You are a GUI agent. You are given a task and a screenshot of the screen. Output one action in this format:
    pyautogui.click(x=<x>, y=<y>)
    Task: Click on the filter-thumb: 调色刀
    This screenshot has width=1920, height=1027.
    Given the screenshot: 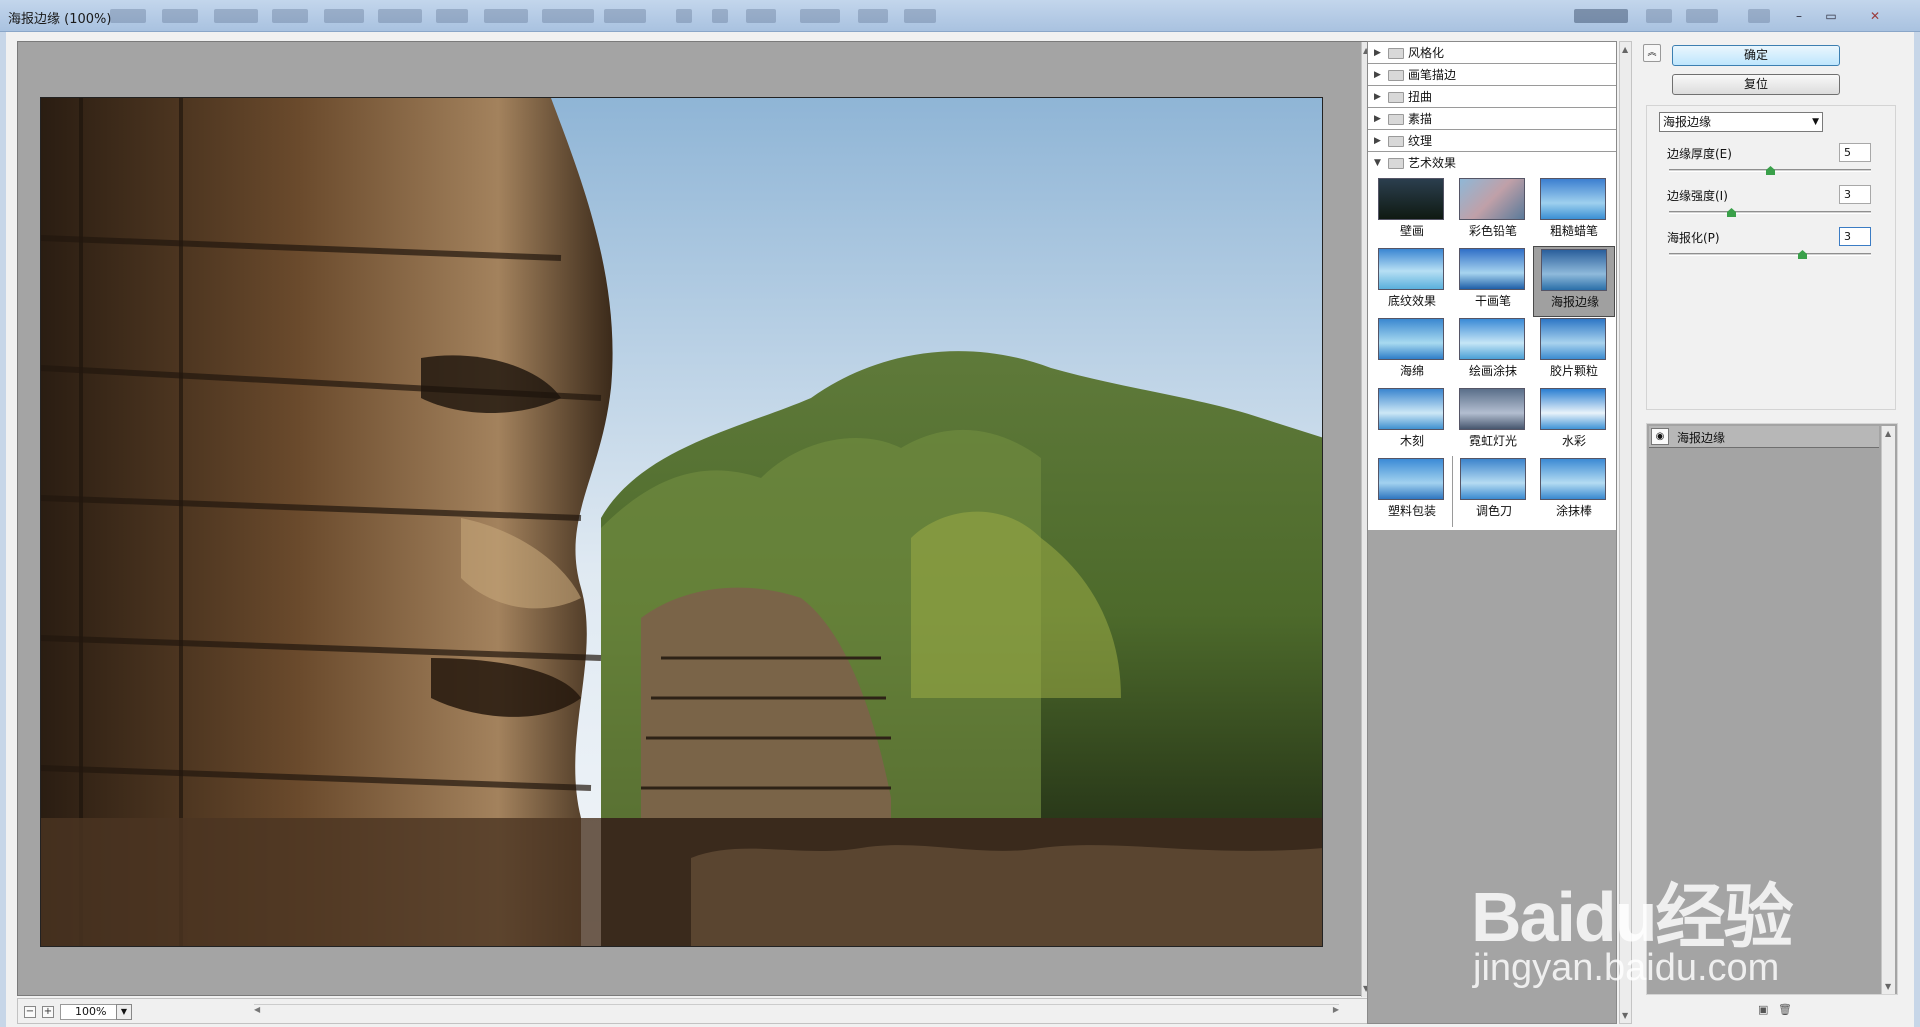 What is the action you would take?
    pyautogui.click(x=1493, y=491)
    